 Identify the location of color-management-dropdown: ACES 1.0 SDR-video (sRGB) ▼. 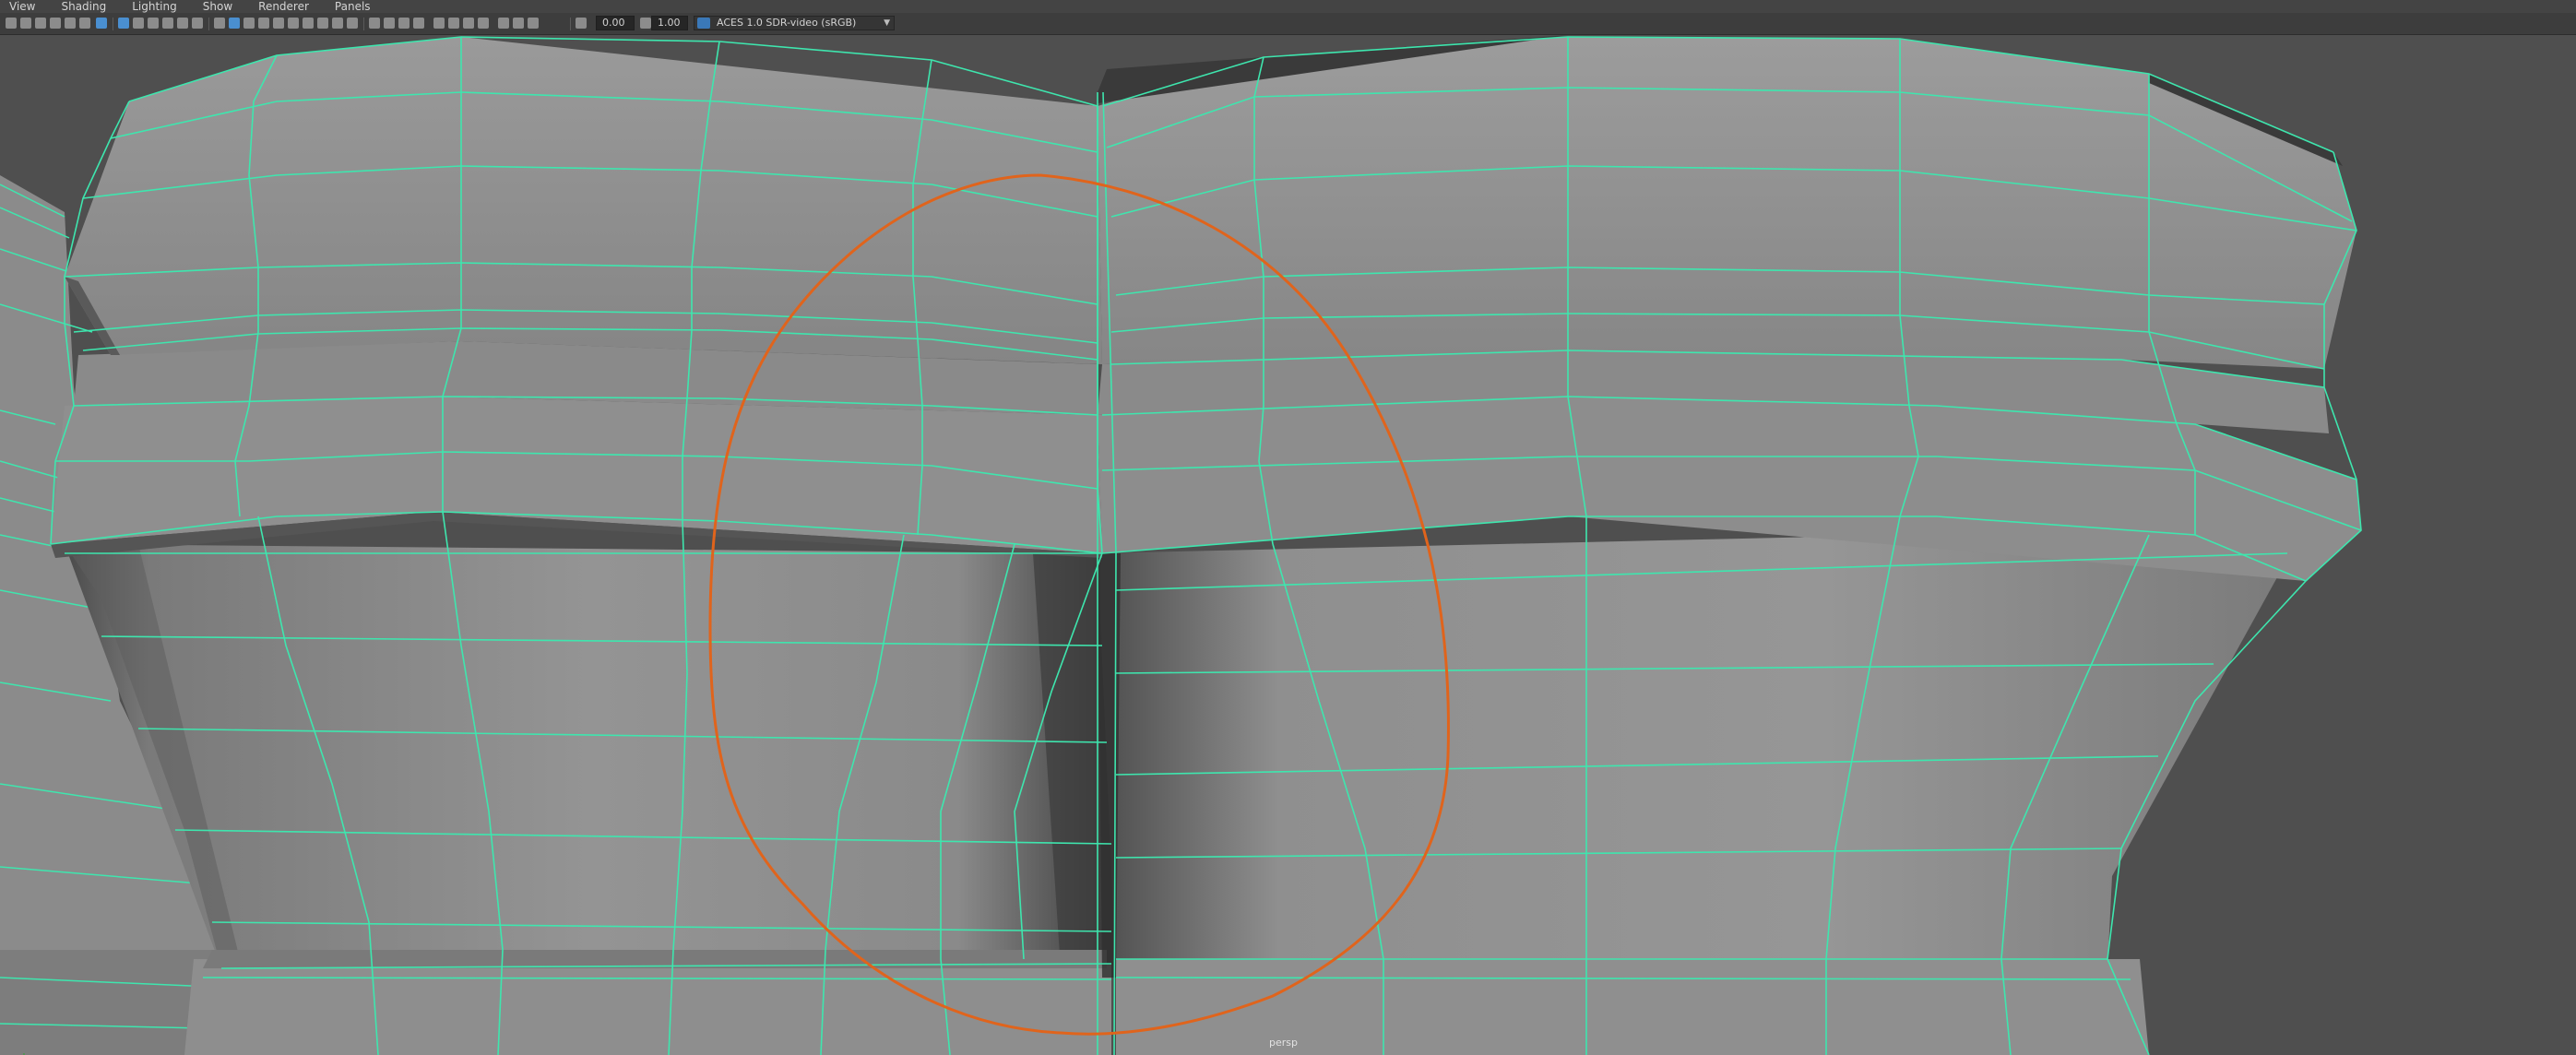
(794, 23).